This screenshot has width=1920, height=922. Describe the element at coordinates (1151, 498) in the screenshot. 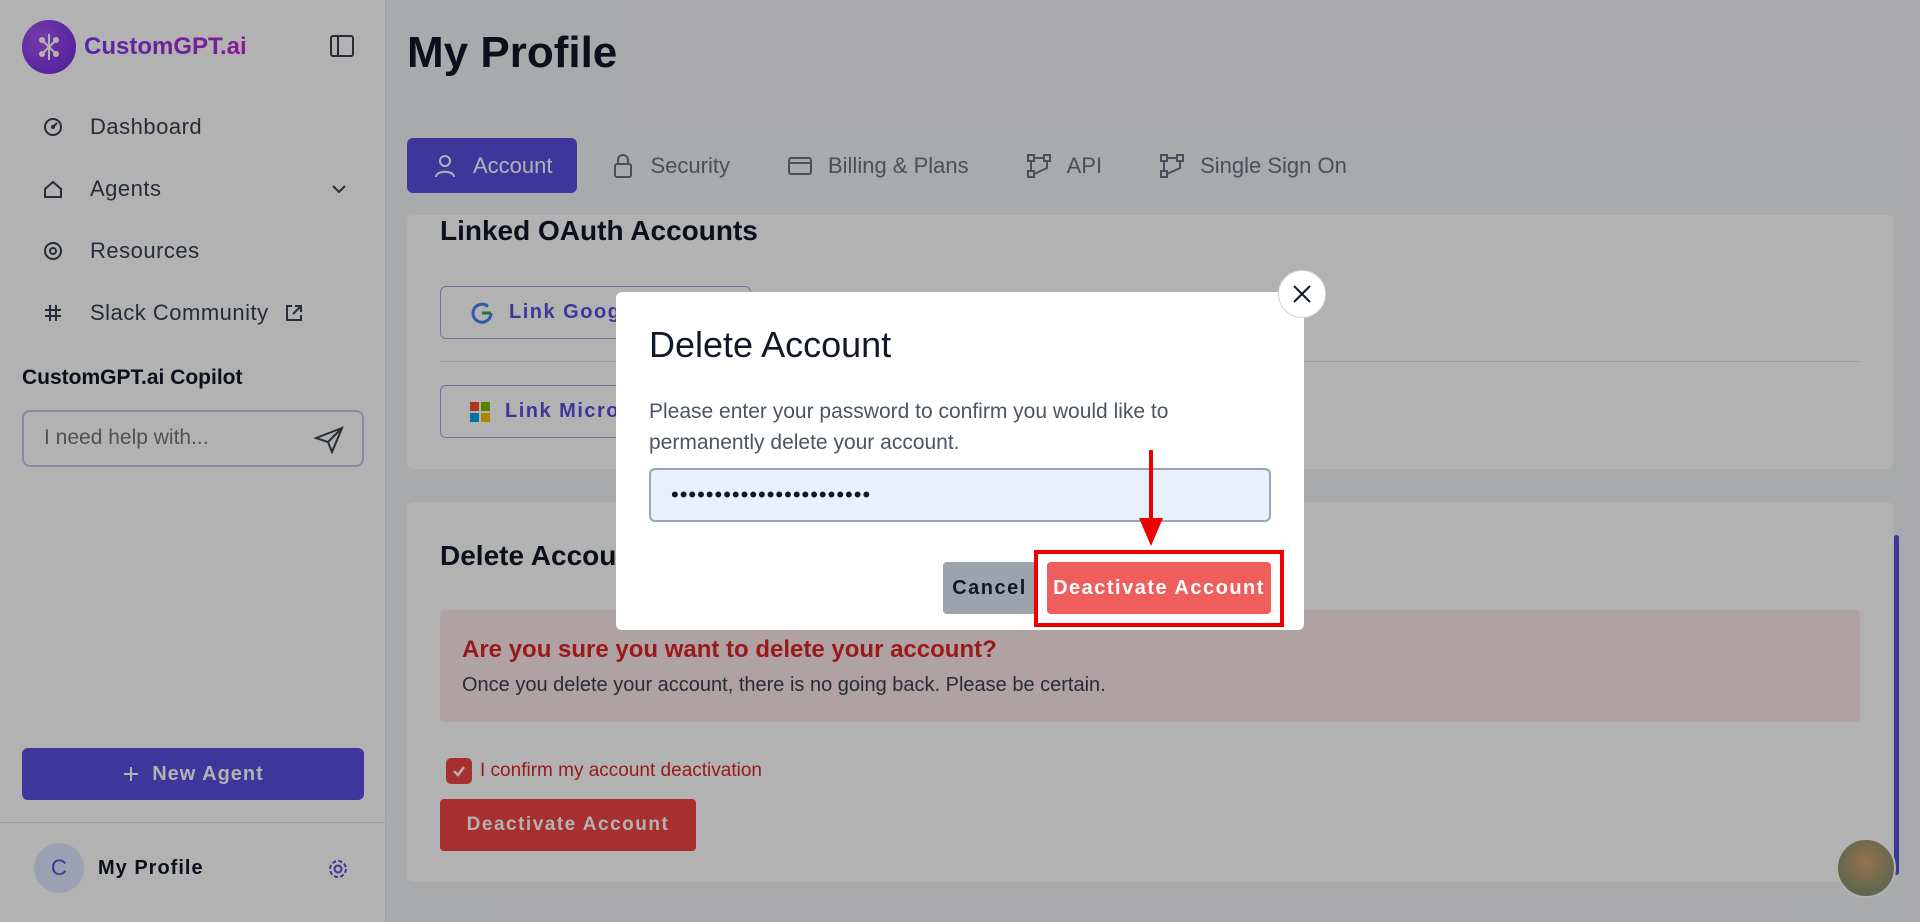

I see `annotation-arrow-icon` at that location.